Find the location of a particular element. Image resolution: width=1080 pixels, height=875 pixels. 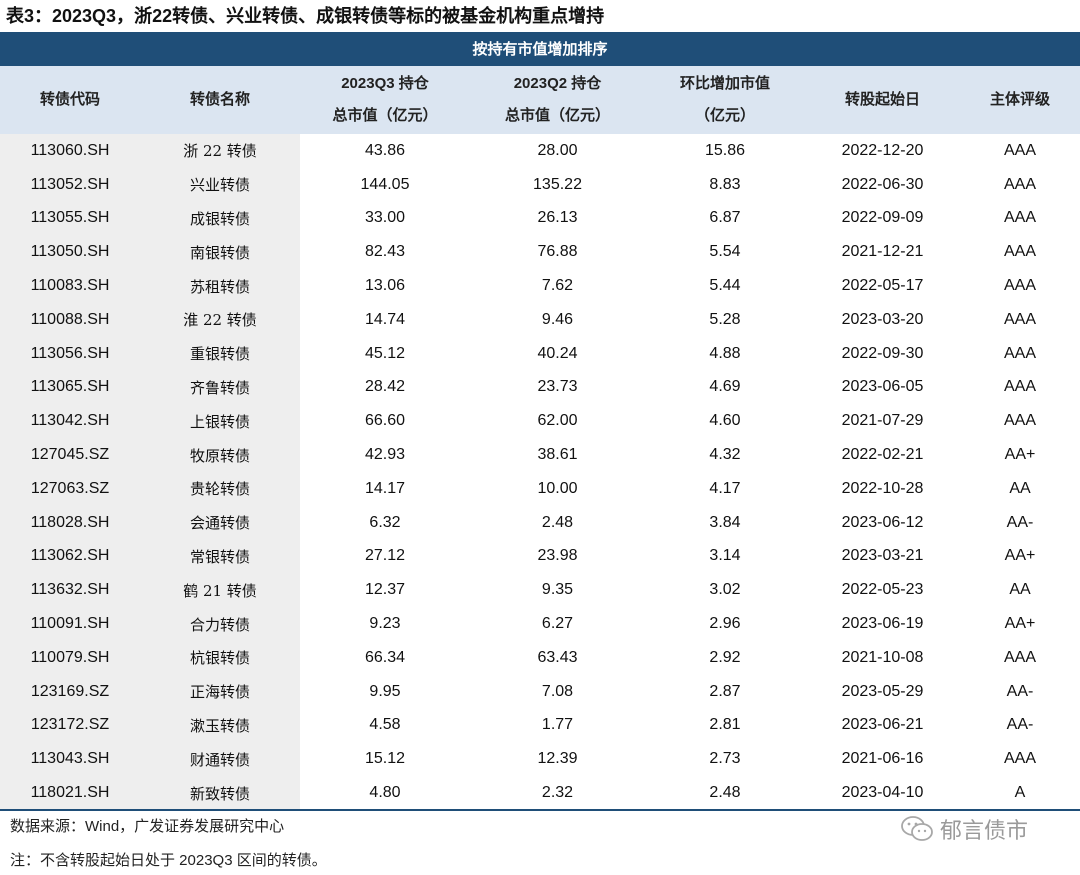

cell-start-date: 2023-03-21 is located at coordinates (882, 556).